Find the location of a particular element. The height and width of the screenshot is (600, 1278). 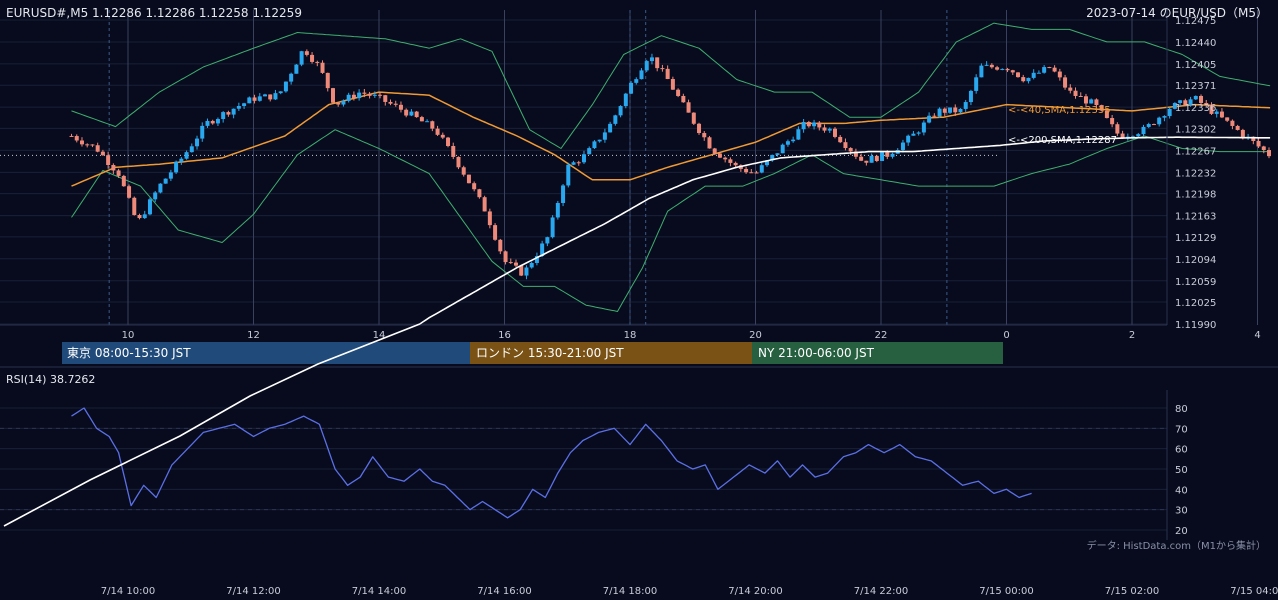

session-london-label: ロンドン 15:30-21:00 JST is located at coordinates (550, 353).